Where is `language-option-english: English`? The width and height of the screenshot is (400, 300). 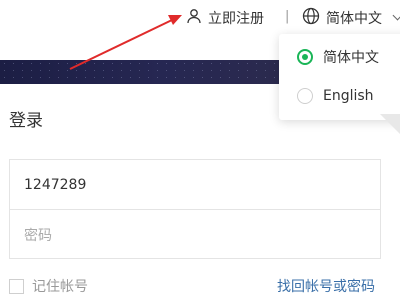
language-option-english: English is located at coordinates (335, 96).